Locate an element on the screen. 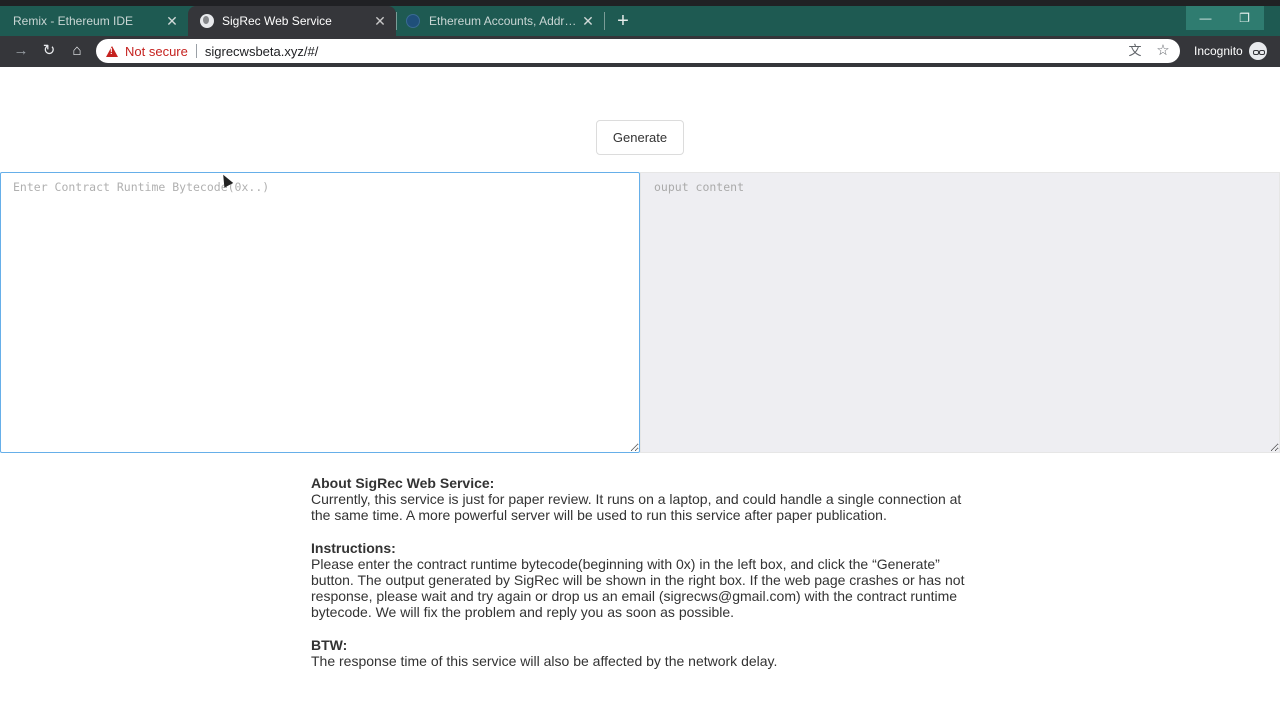  btw-heading: BTW: is located at coordinates (329, 645).